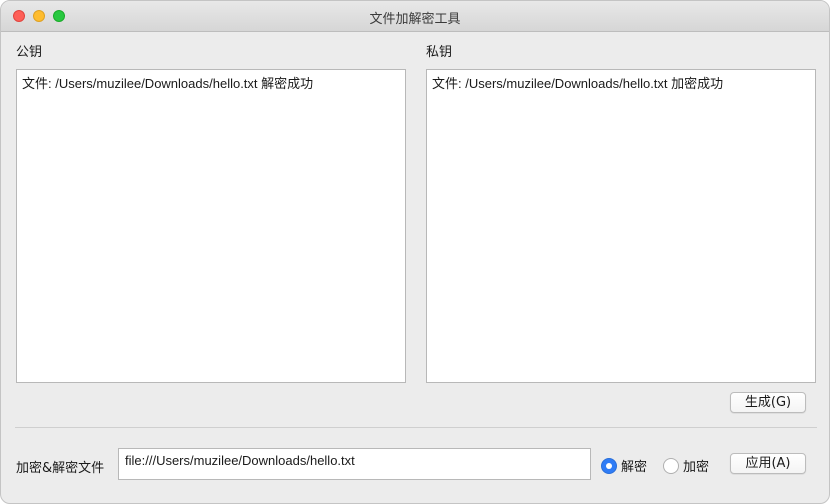 This screenshot has width=830, height=504. I want to click on decrypt-radio-label: 解密, so click(634, 467).